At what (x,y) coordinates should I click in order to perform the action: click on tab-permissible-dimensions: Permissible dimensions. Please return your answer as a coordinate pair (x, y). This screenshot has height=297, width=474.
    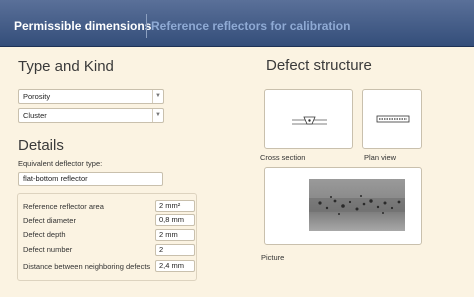
    Looking at the image, I should click on (82, 26).